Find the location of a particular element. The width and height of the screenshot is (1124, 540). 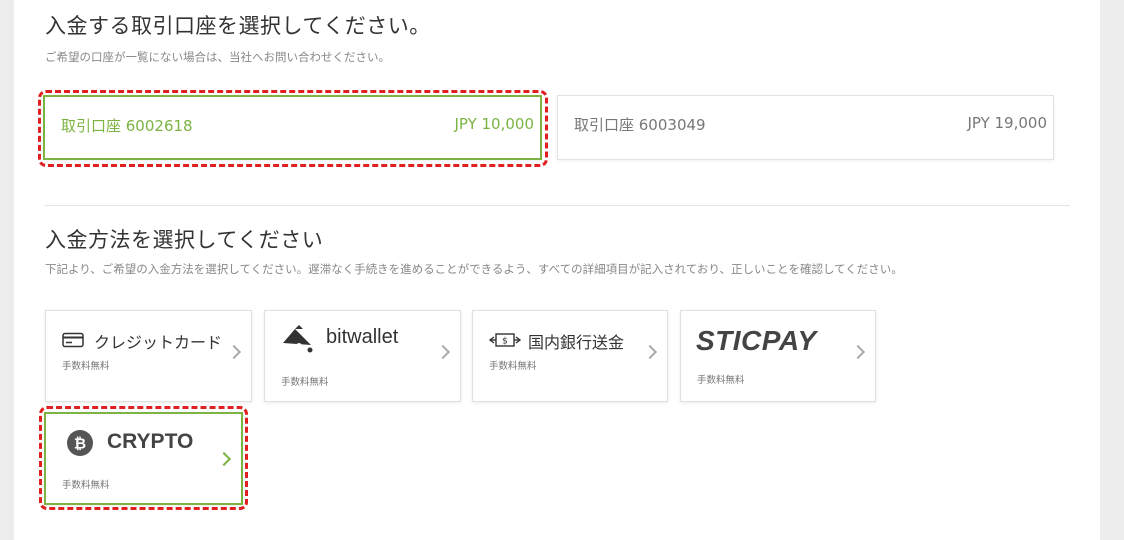

method-label: bitwallet is located at coordinates (362, 337).